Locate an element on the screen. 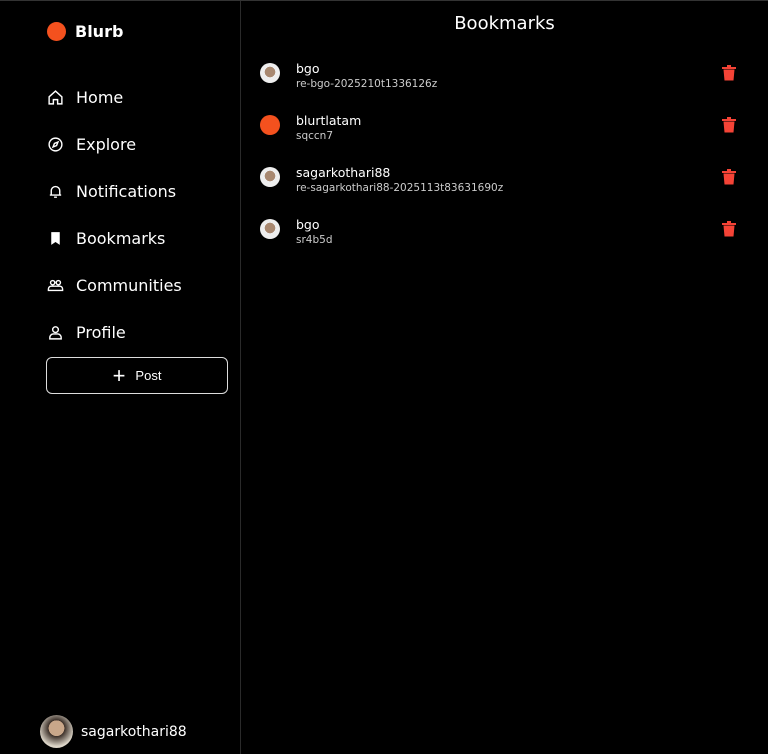  nav-label: Explore is located at coordinates (106, 144).